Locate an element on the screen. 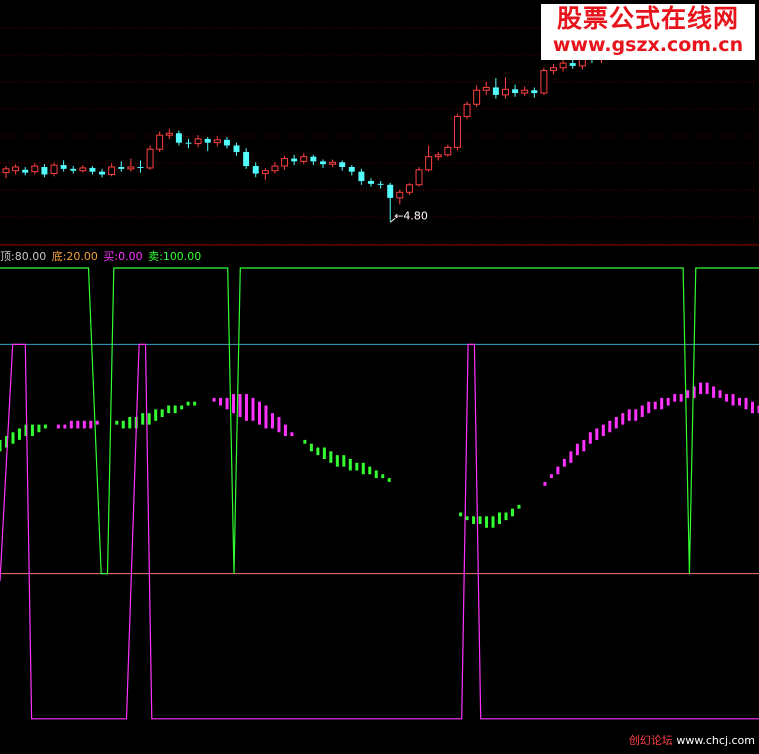 The width and height of the screenshot is (759, 754). legend-top: 顶:80.00 is located at coordinates (23, 256).